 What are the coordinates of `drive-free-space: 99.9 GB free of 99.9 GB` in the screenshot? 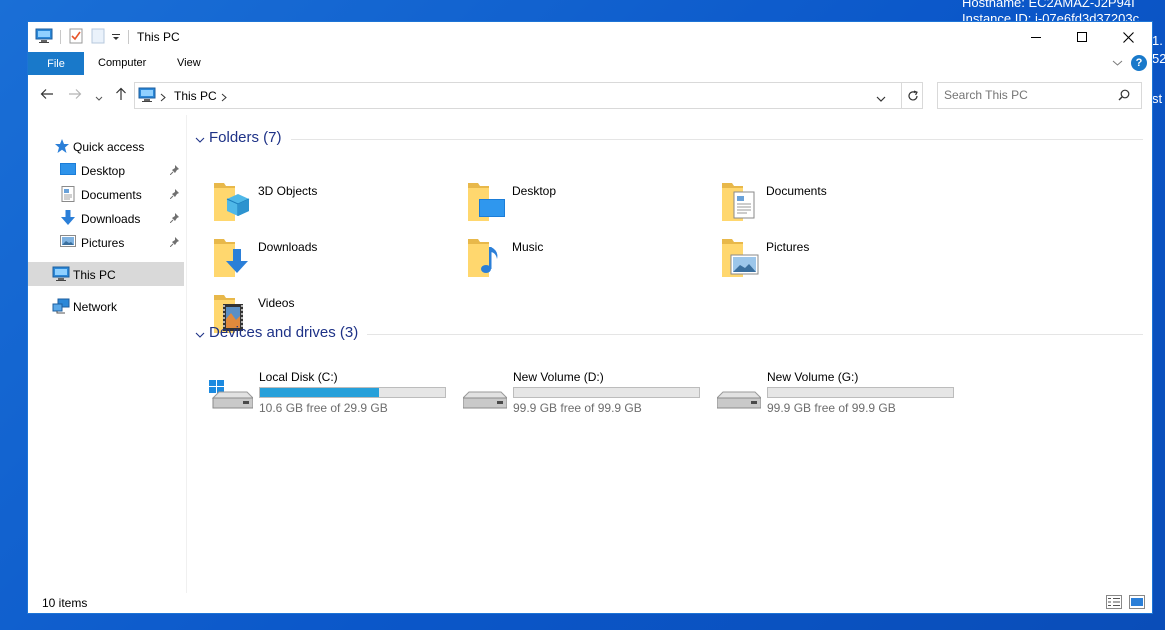 It's located at (831, 408).